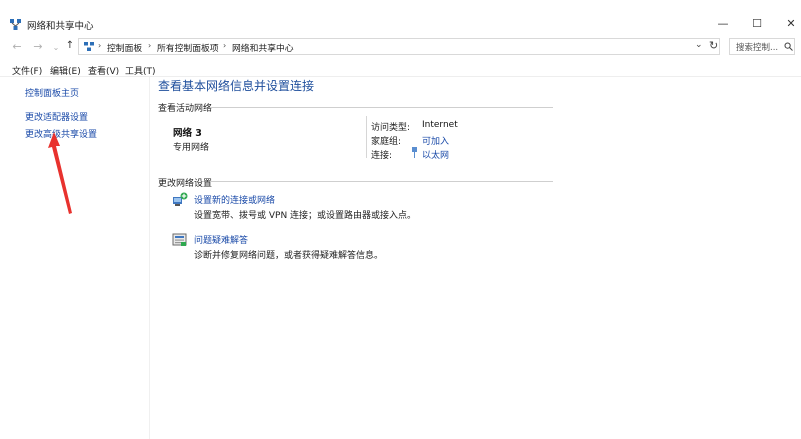  I want to click on breadcrumb-all-items: 所有控制面板项, so click(188, 47).